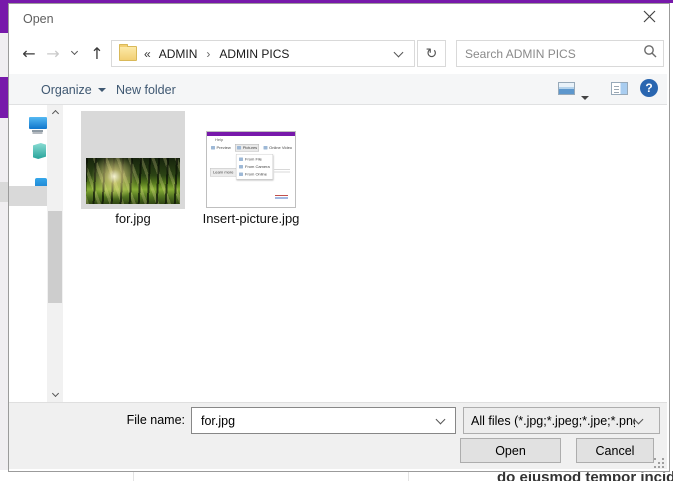  I want to click on close-button, so click(649, 19).